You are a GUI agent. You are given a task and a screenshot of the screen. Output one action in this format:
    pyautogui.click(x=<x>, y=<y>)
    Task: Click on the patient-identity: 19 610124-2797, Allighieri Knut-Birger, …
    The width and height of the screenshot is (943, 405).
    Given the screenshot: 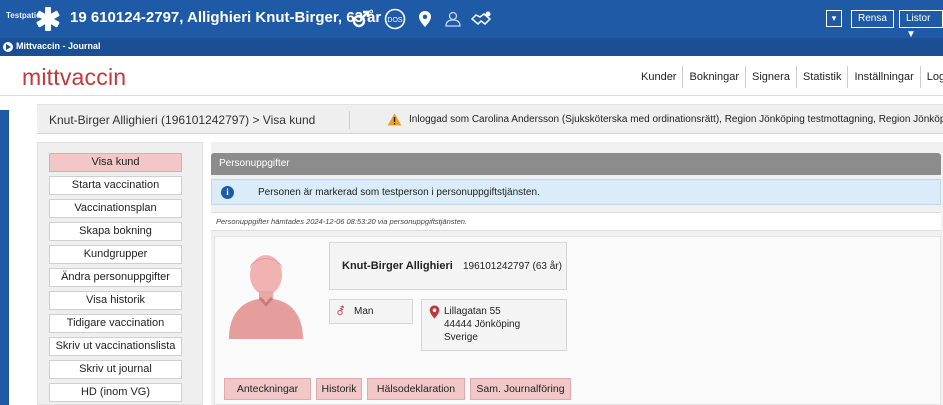 What is the action you would take?
    pyautogui.click(x=226, y=17)
    